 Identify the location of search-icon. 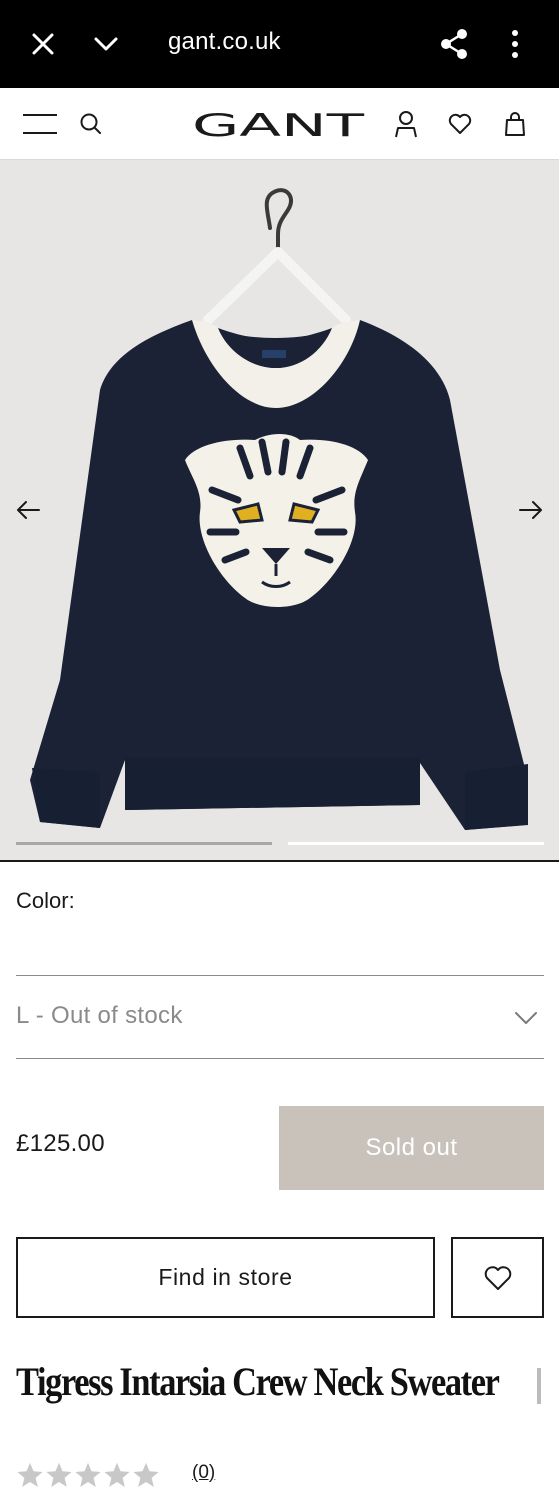
(91, 124).